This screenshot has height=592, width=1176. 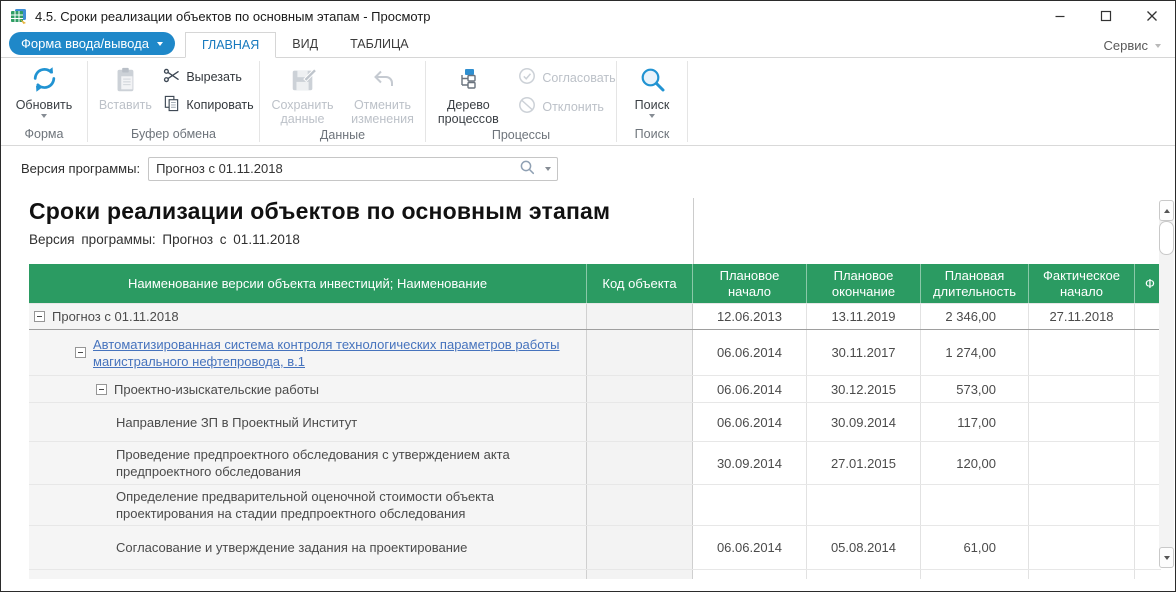 What do you see at coordinates (975, 463) in the screenshot?
I see `row-plan-duration: 120,00` at bounding box center [975, 463].